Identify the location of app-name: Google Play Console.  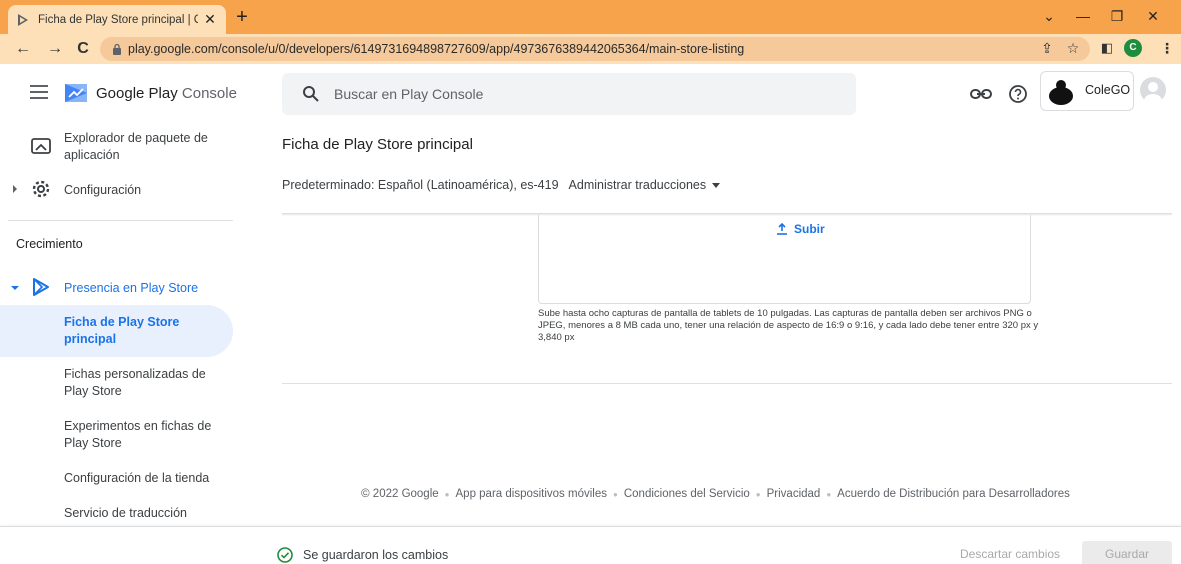
(166, 93).